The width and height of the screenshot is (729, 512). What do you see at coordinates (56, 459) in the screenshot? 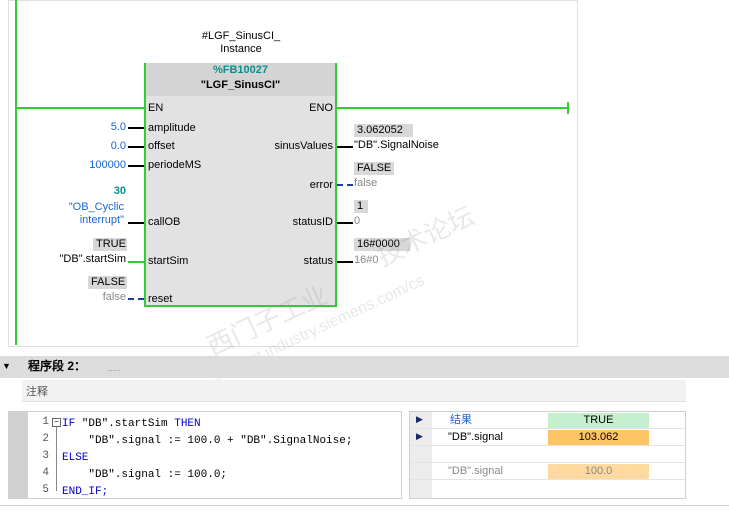
I see `fold-guide` at bounding box center [56, 459].